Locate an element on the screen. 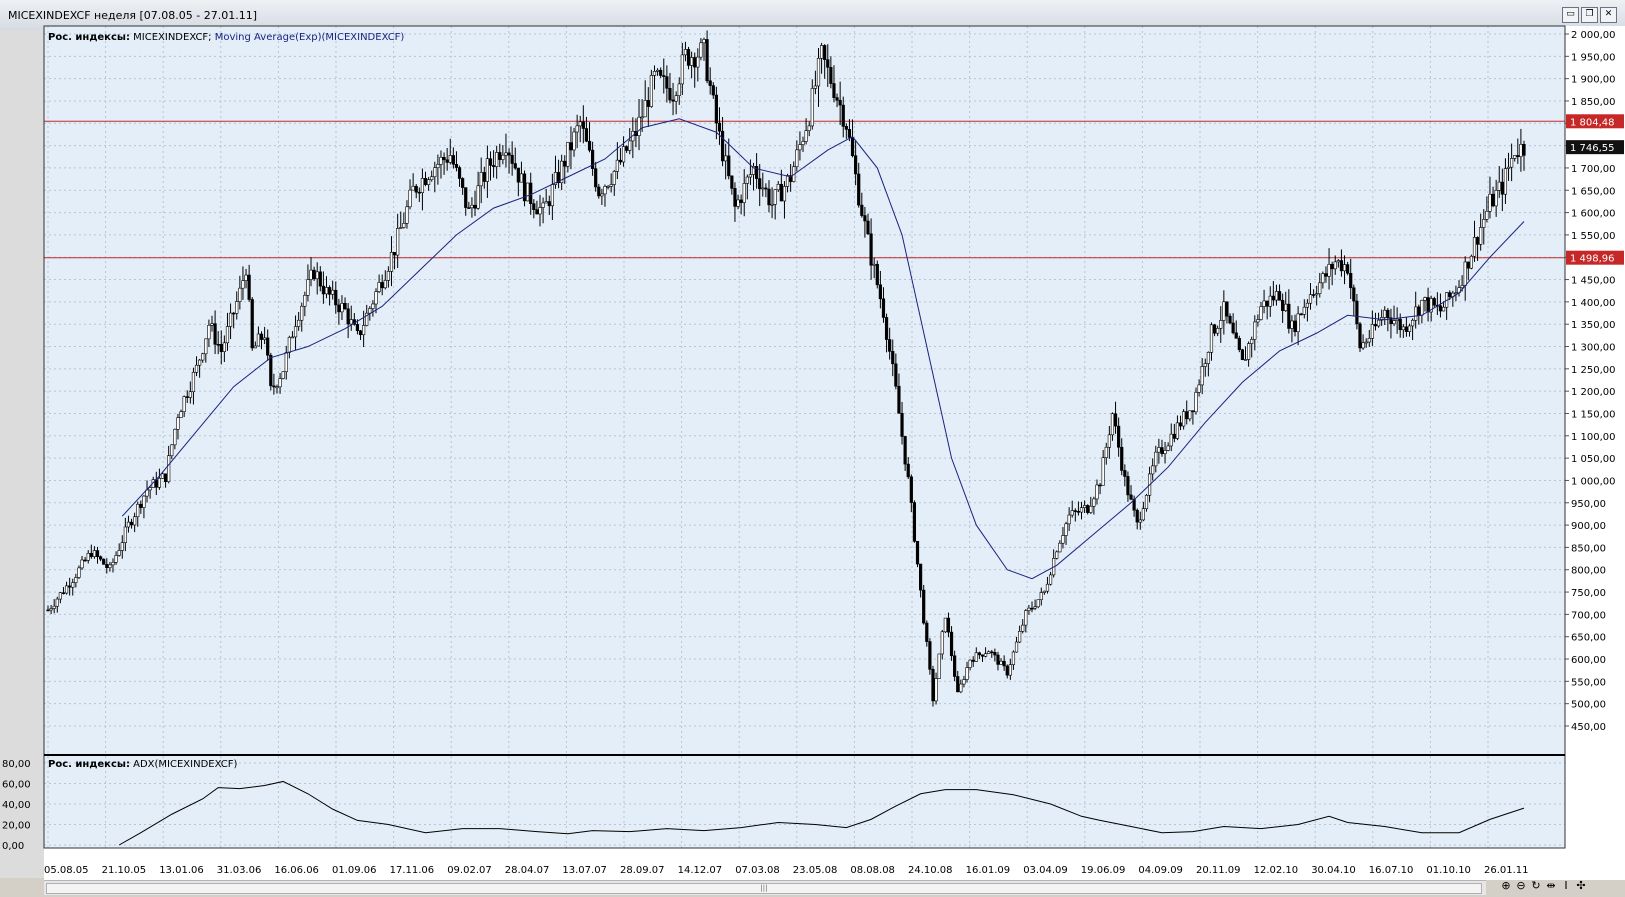 This screenshot has height=897, width=1625. reset-icon: ↻ is located at coordinates (1536, 885).